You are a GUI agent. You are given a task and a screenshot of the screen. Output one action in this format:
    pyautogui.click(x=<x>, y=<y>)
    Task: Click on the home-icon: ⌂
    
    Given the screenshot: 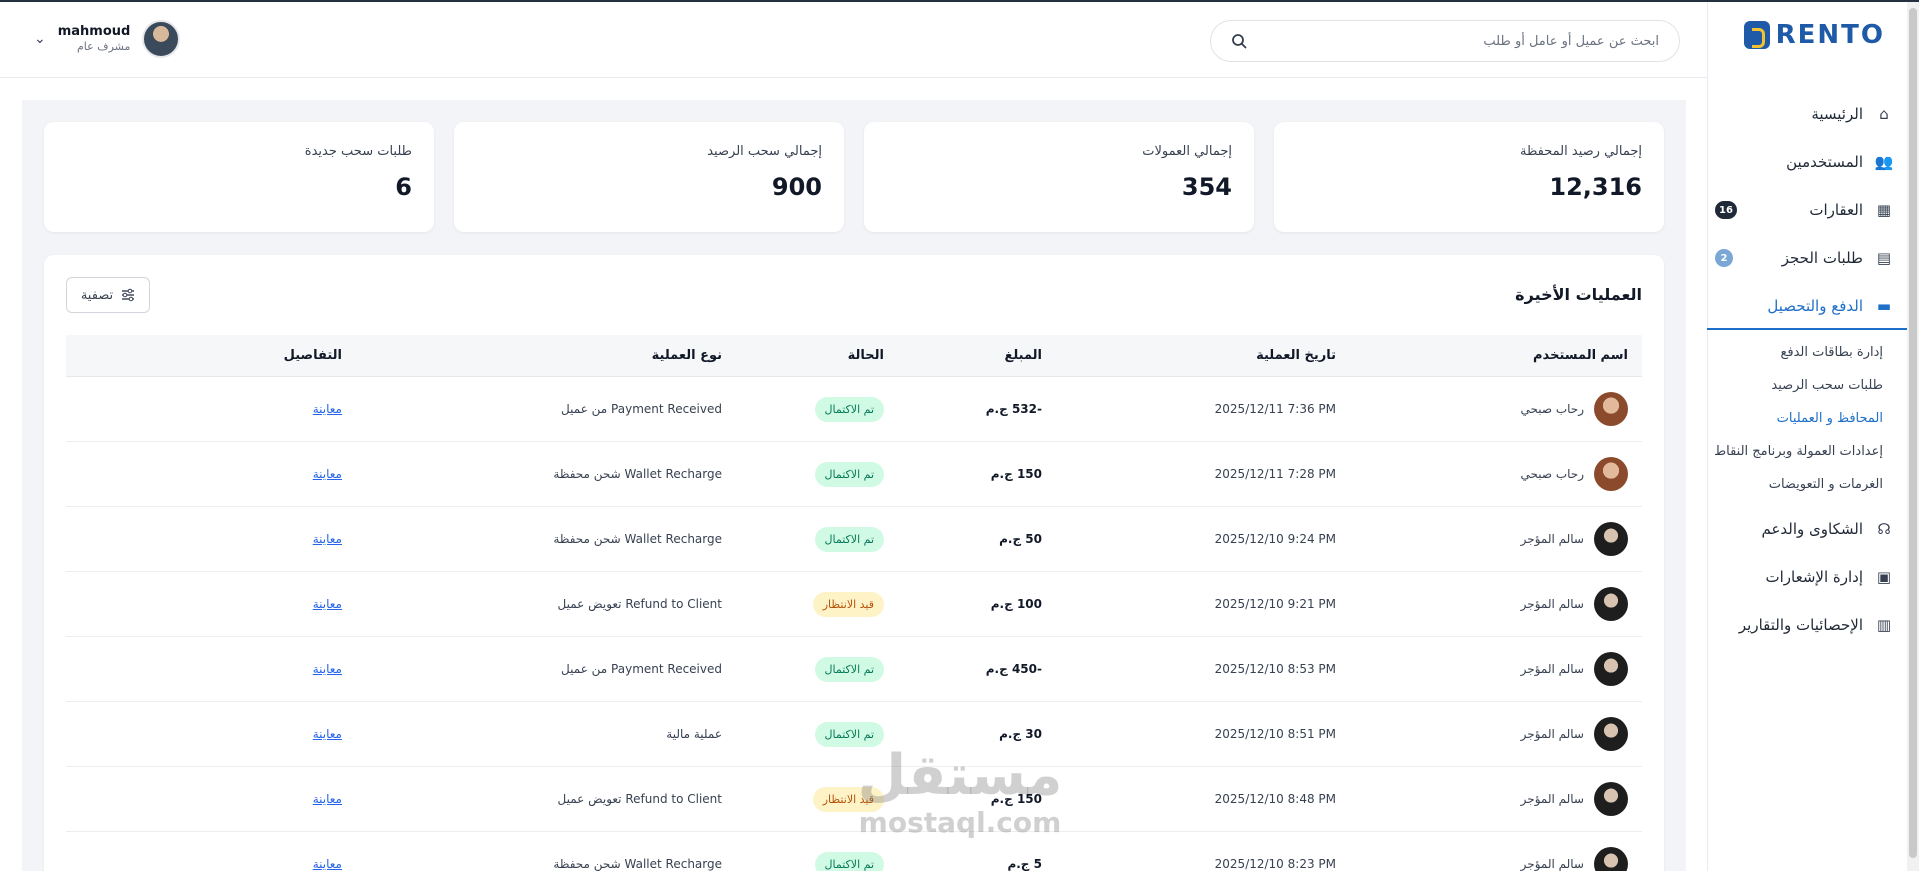 What is the action you would take?
    pyautogui.click(x=1884, y=114)
    